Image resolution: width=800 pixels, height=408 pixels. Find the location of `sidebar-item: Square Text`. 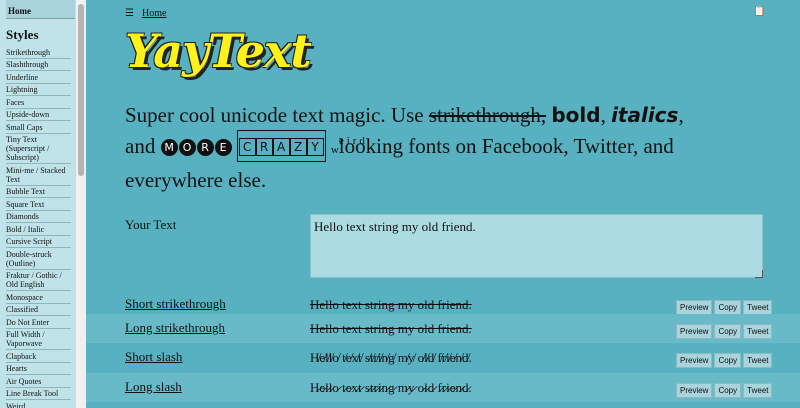

sidebar-item: Square Text is located at coordinates (38, 204).